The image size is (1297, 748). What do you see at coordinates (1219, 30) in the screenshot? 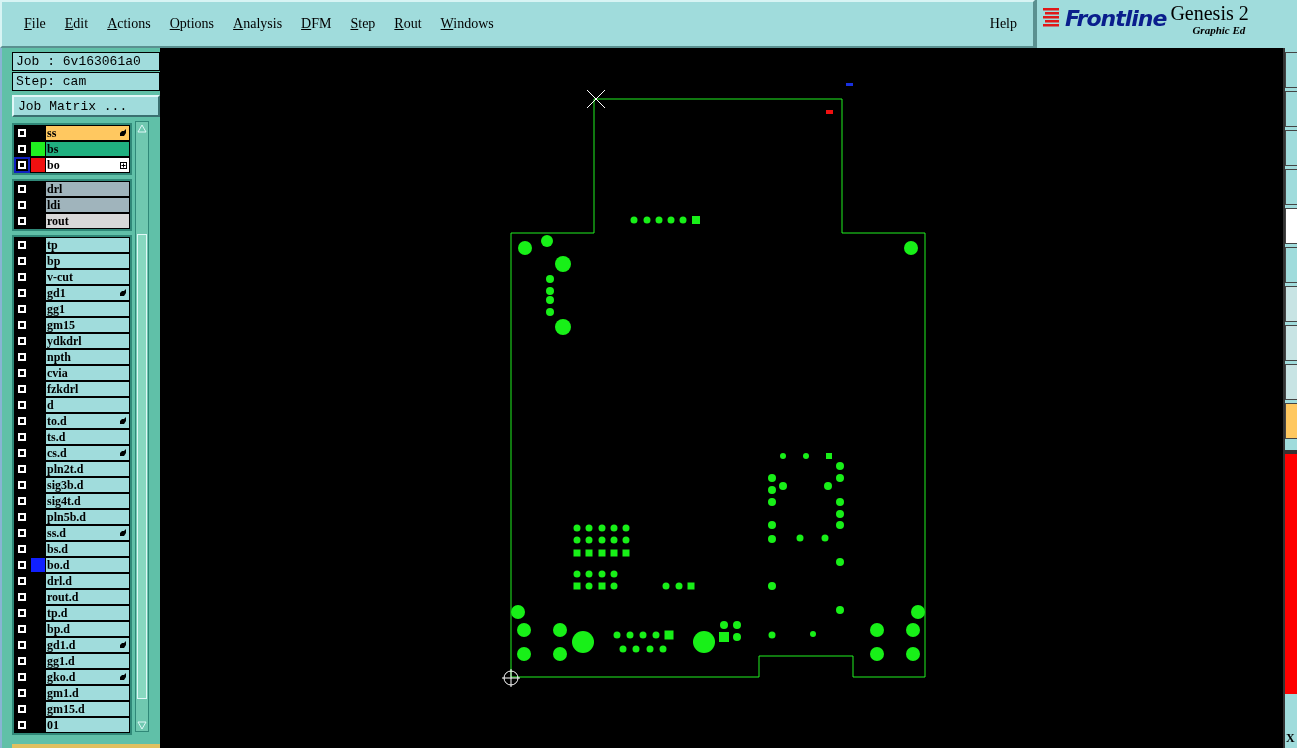
I see `product-subtitle: Graphic Ed` at bounding box center [1219, 30].